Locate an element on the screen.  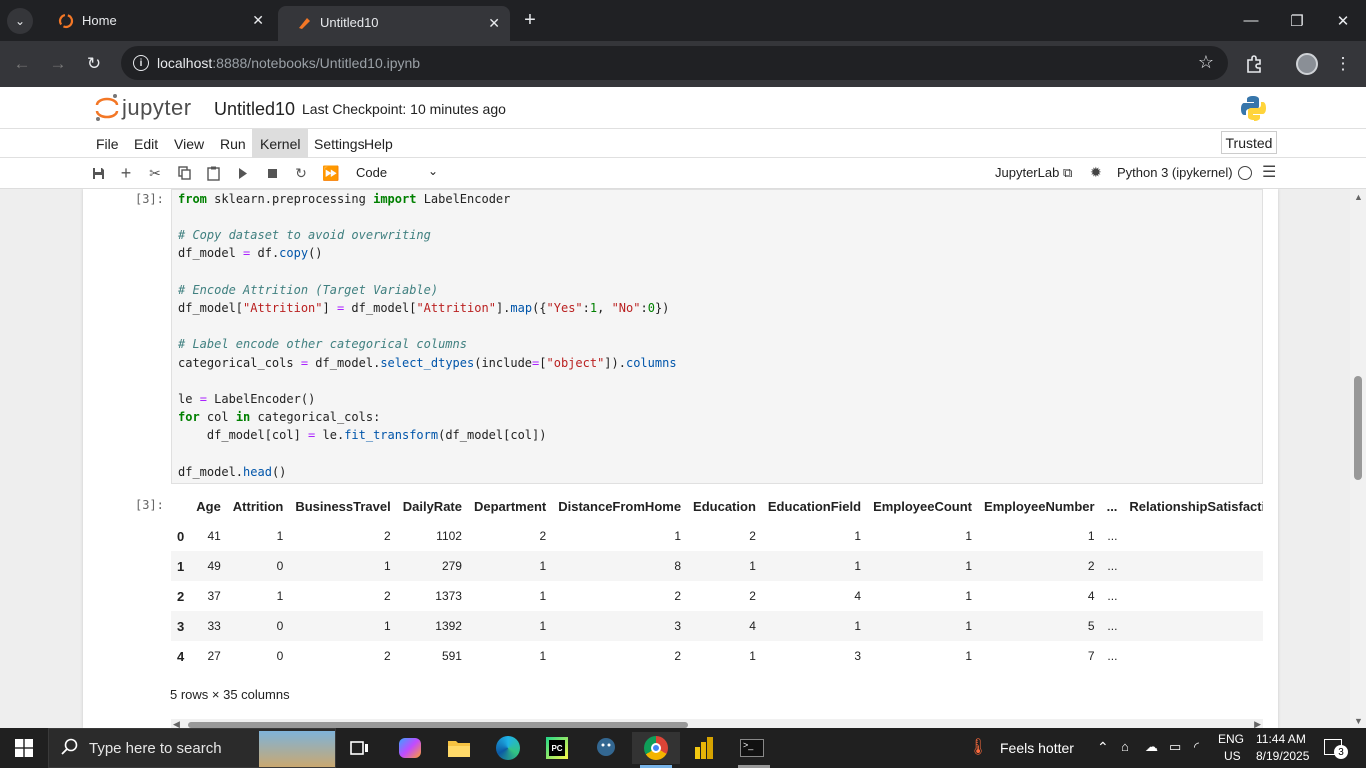
column-header: EmployeeNumber is located at coordinates (1039, 506).